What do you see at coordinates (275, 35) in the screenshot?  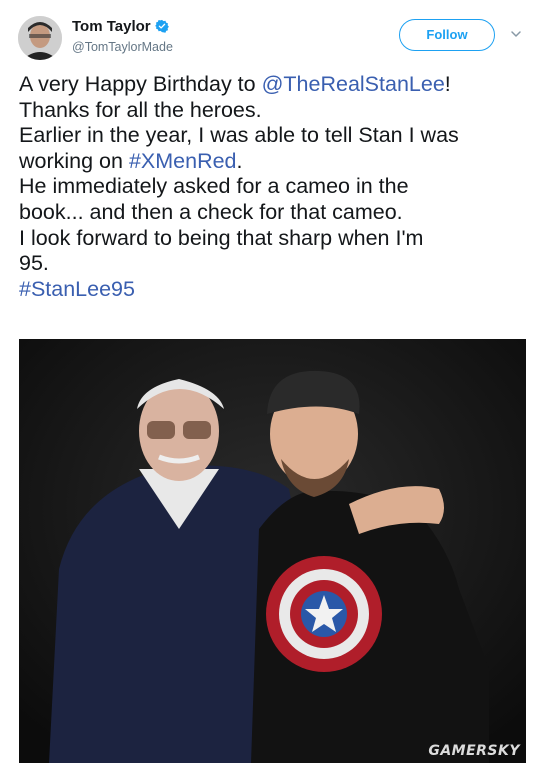 I see `tweet-header: Tom Taylor @TomTaylorMade Follow` at bounding box center [275, 35].